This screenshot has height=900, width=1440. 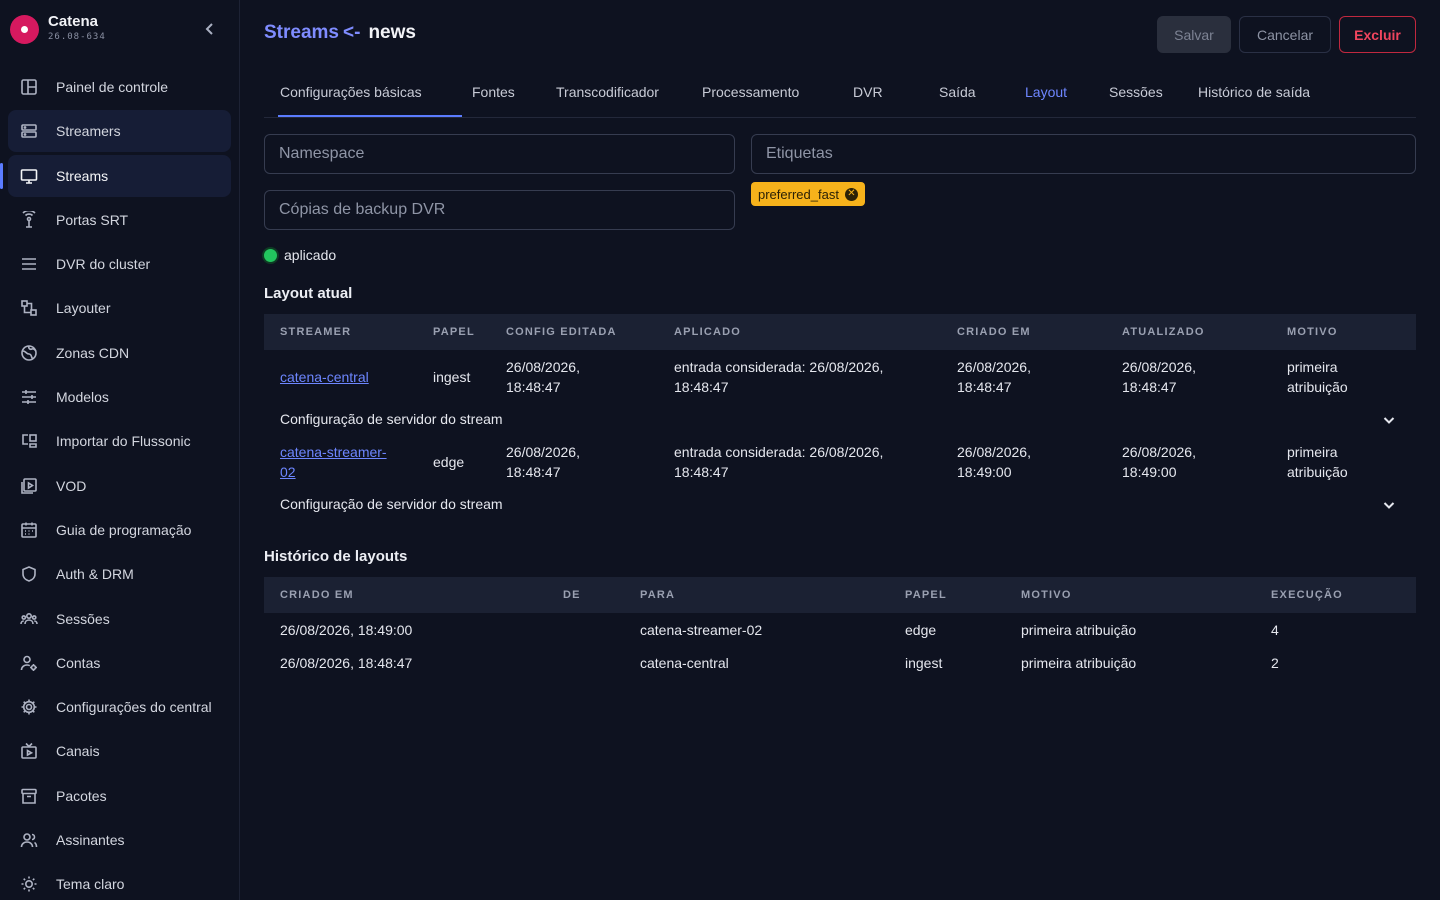 What do you see at coordinates (29, 530) in the screenshot?
I see `calendar-icon` at bounding box center [29, 530].